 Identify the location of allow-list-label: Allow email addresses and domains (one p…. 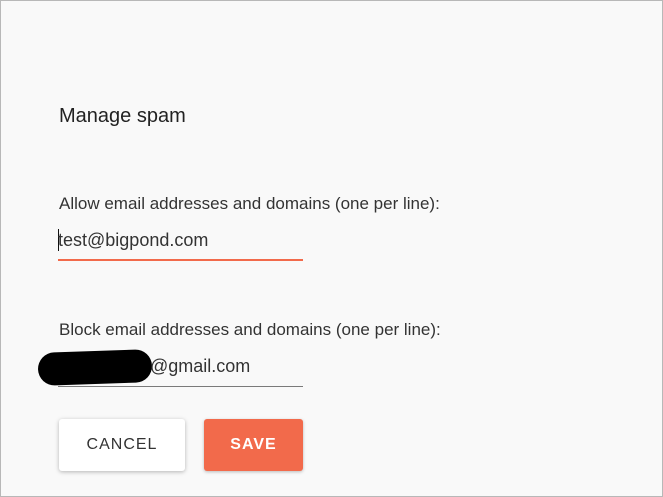
(249, 203).